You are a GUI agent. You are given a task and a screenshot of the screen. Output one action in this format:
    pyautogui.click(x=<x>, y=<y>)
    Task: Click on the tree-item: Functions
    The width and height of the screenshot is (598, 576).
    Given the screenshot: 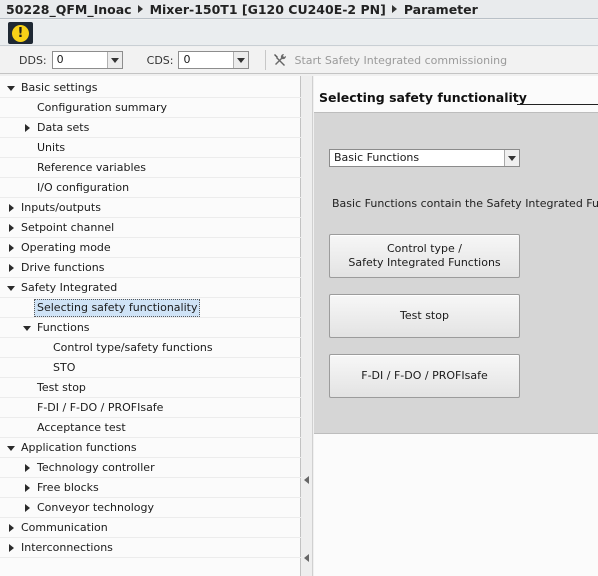 What is the action you would take?
    pyautogui.click(x=150, y=328)
    